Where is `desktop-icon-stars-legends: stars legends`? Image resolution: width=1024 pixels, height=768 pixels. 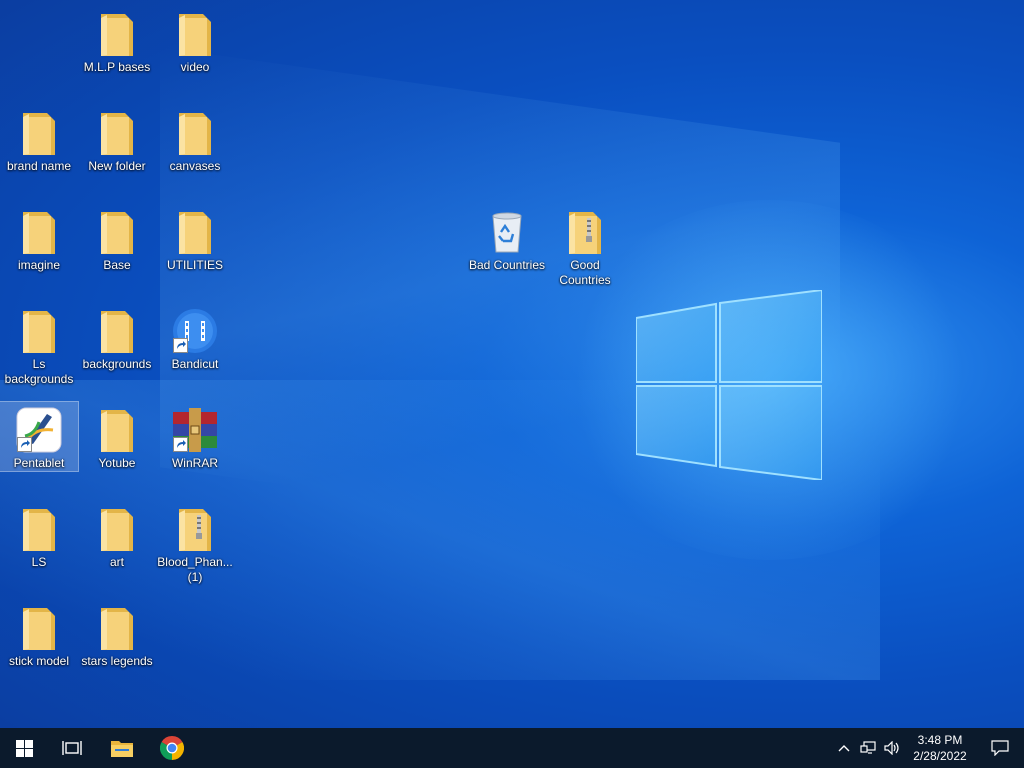 desktop-icon-stars-legends: stars legends is located at coordinates (117, 634).